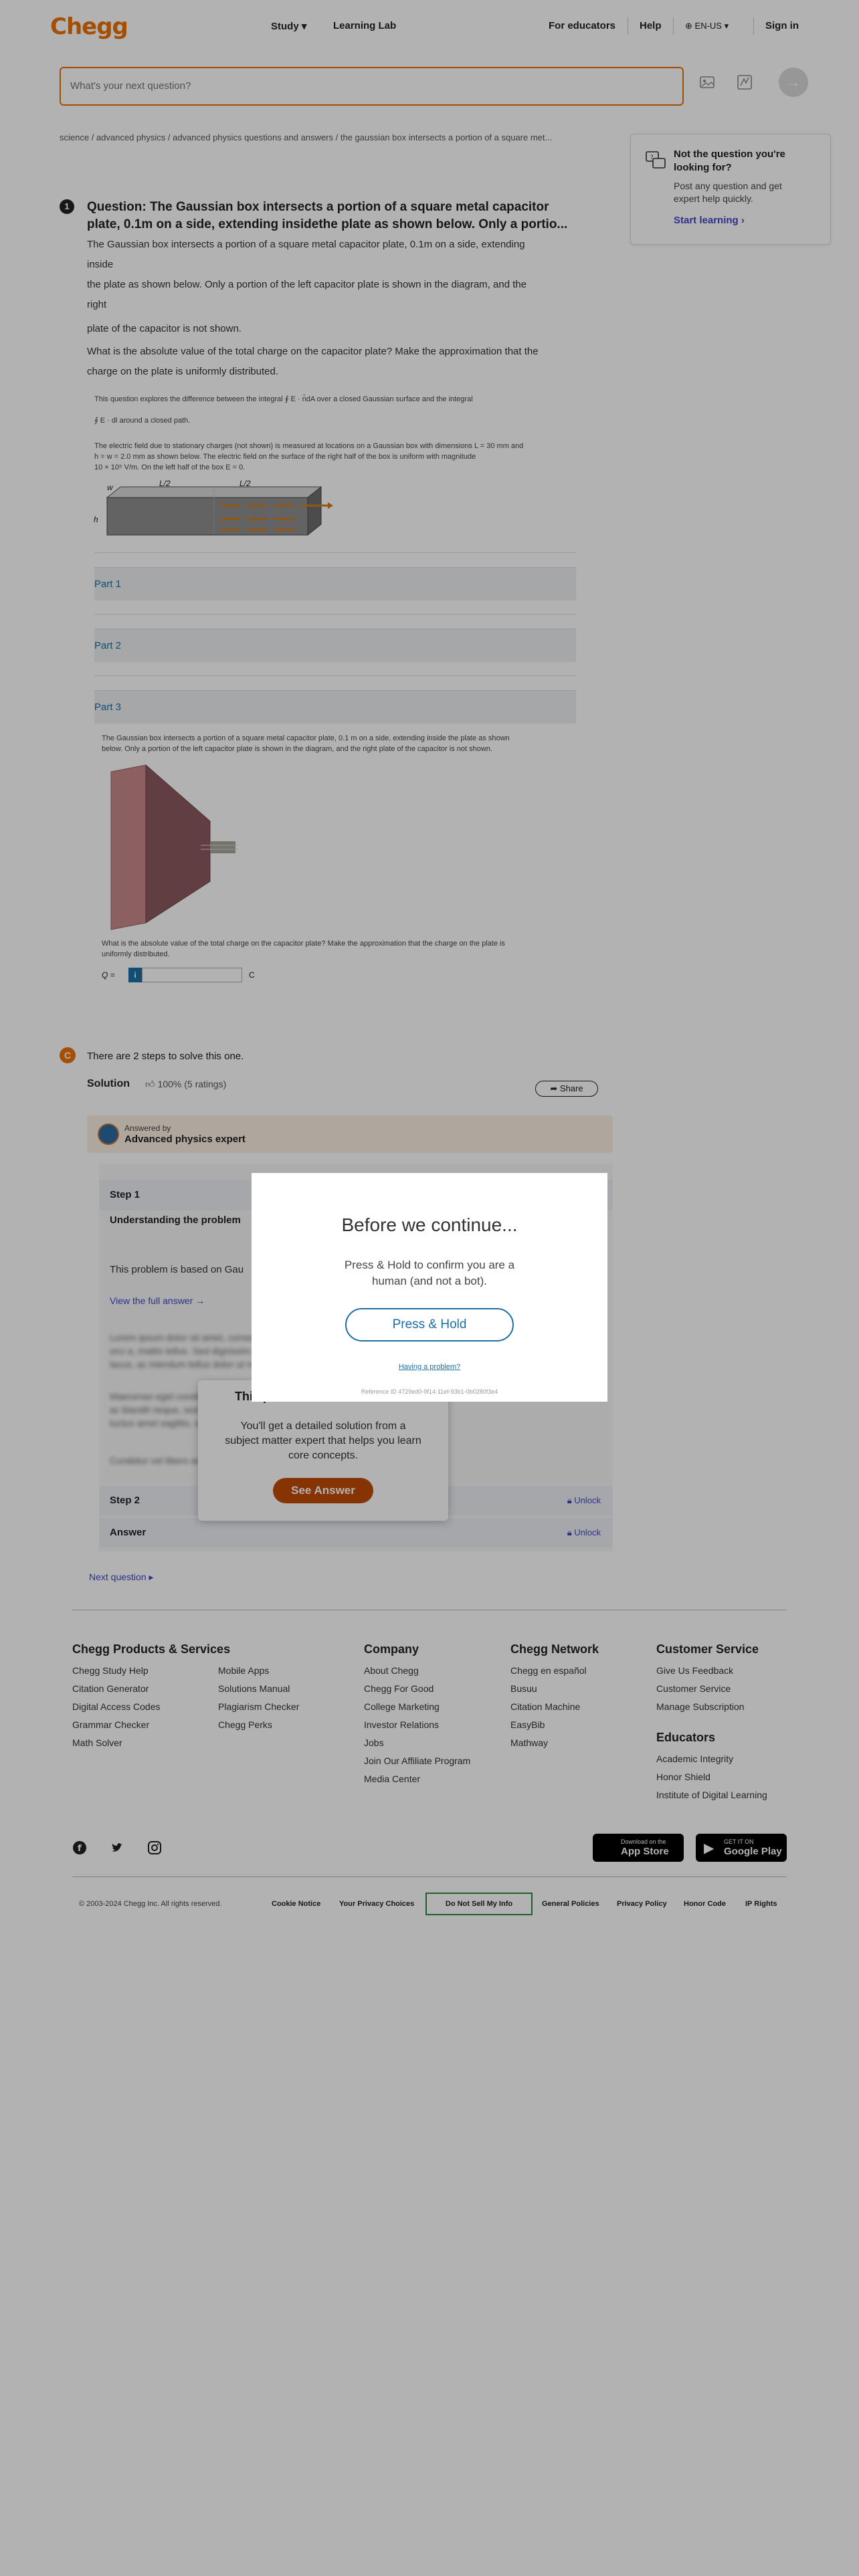 The height and width of the screenshot is (2576, 859). I want to click on press-and-hold-button: Press & Hold, so click(429, 1324).